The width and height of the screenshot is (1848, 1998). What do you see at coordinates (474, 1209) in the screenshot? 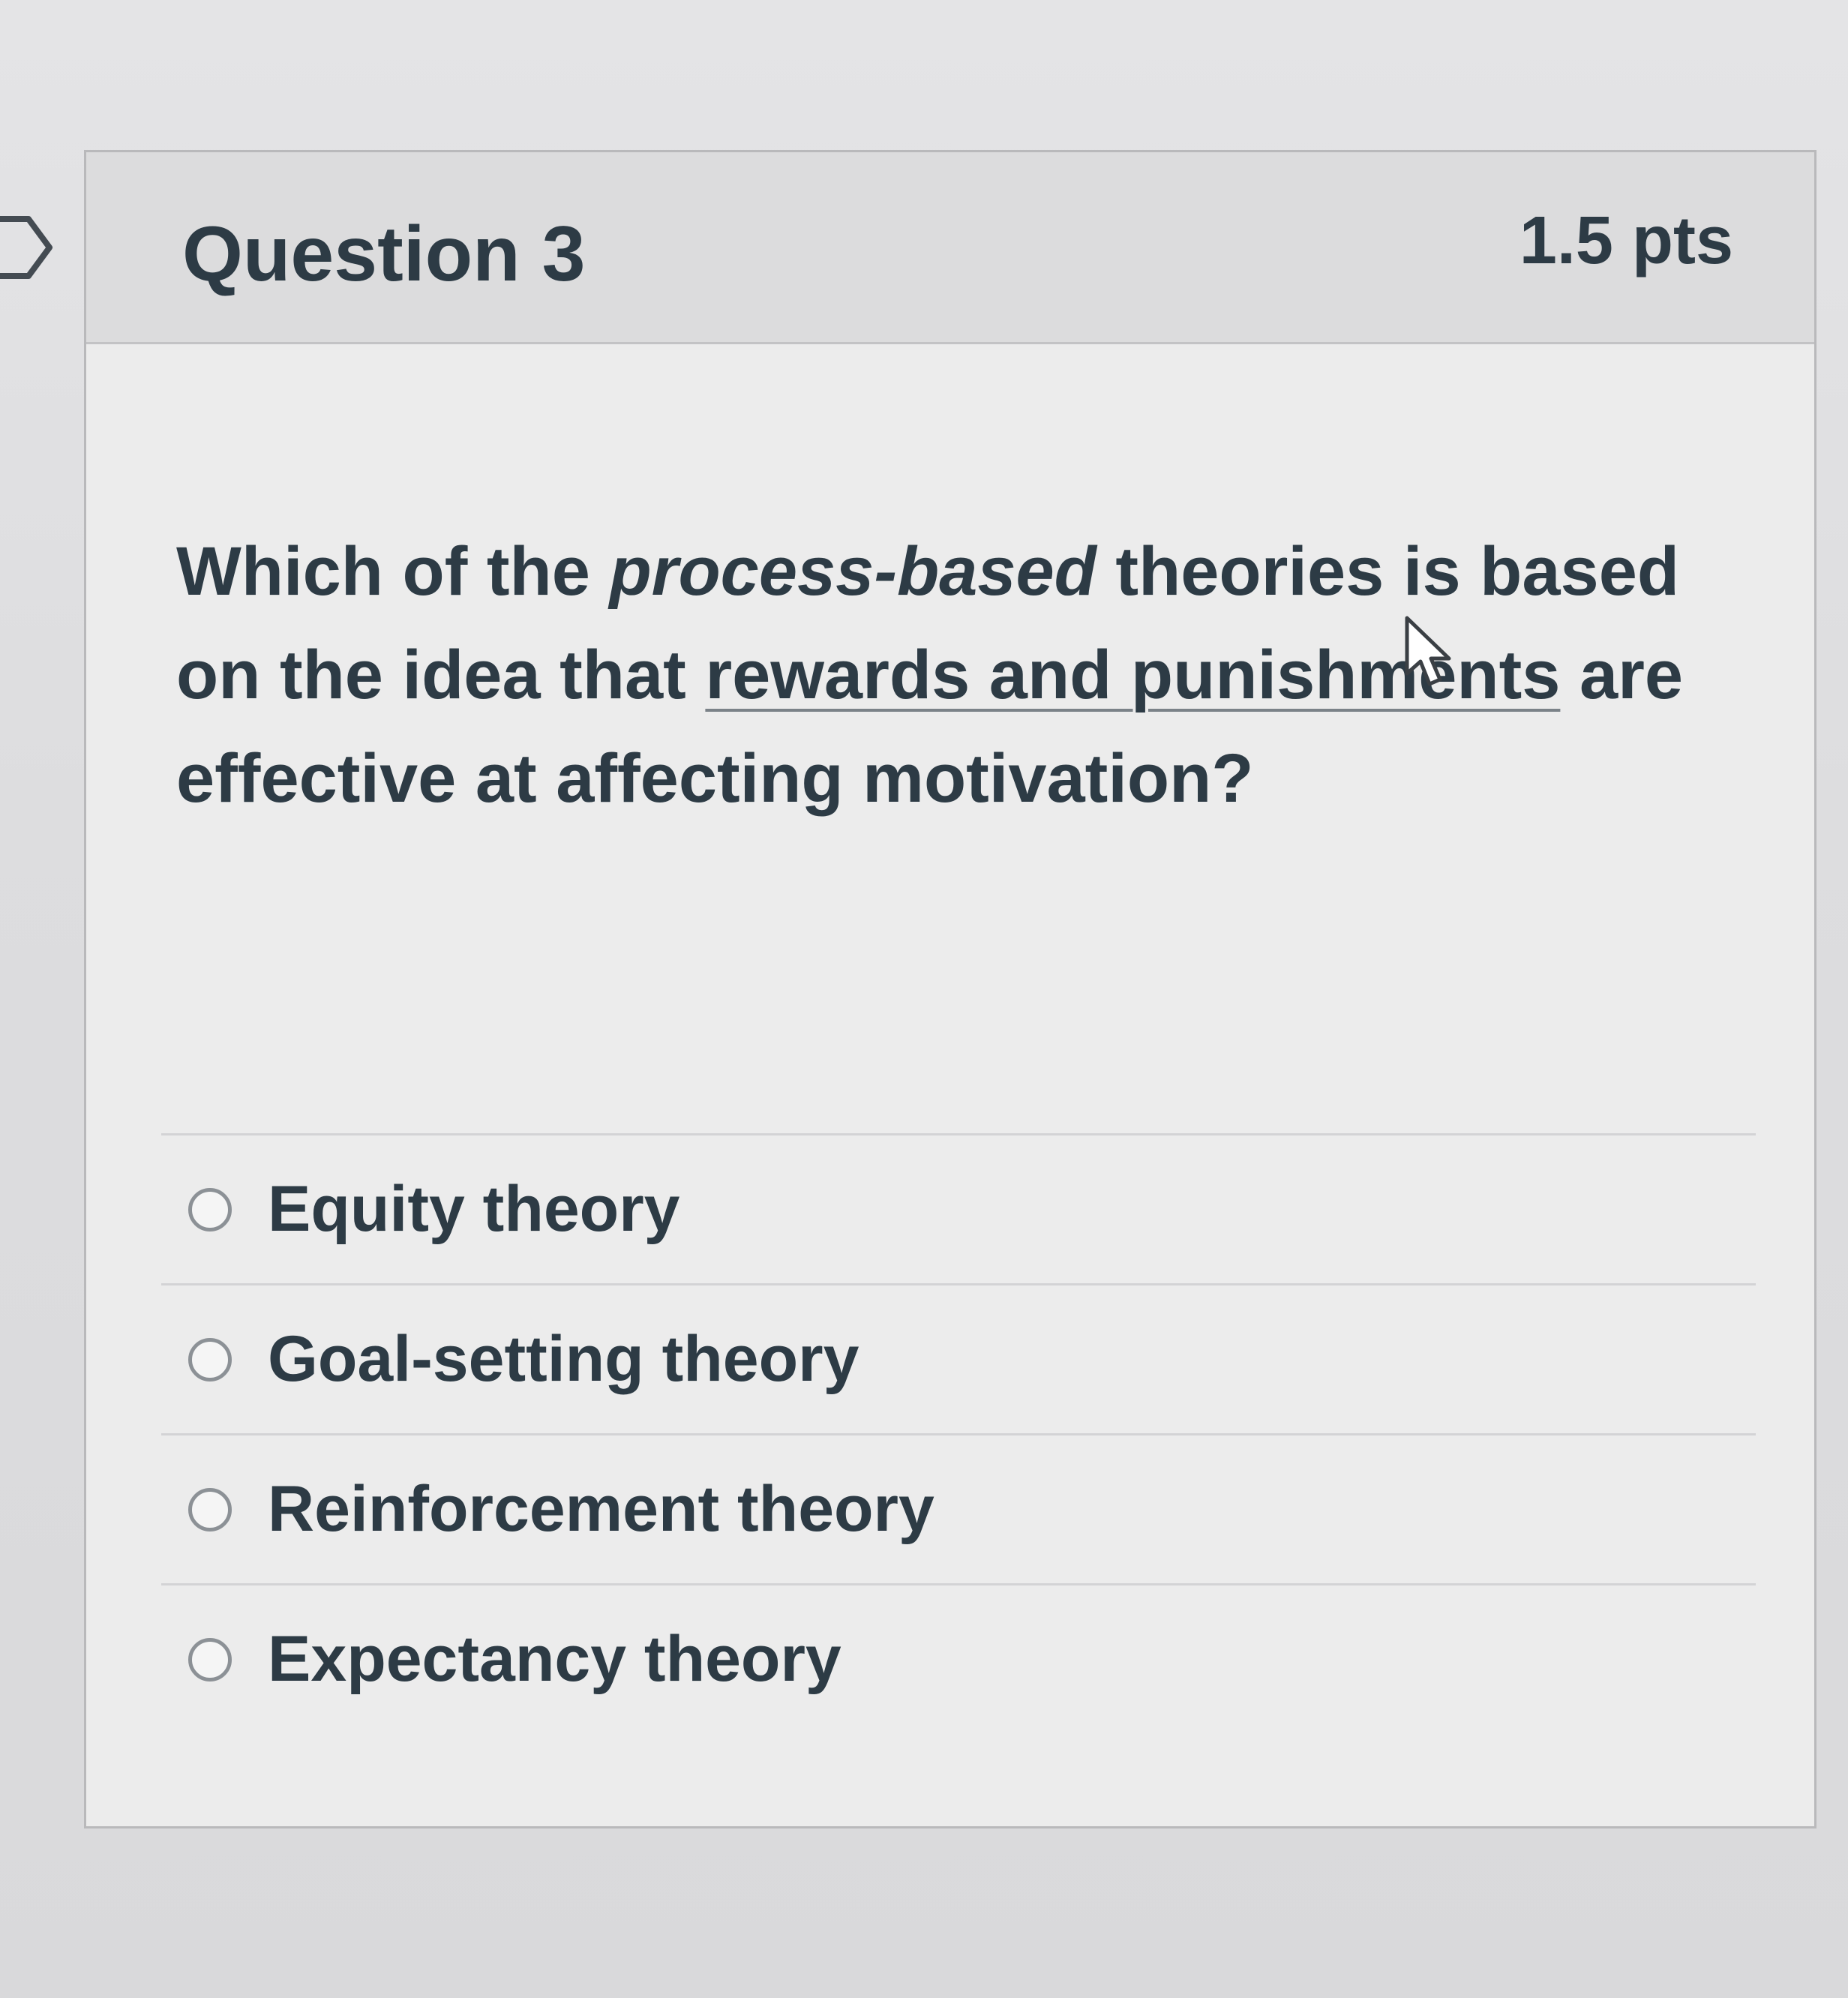
I see `answer-label: Equity theory` at bounding box center [474, 1209].